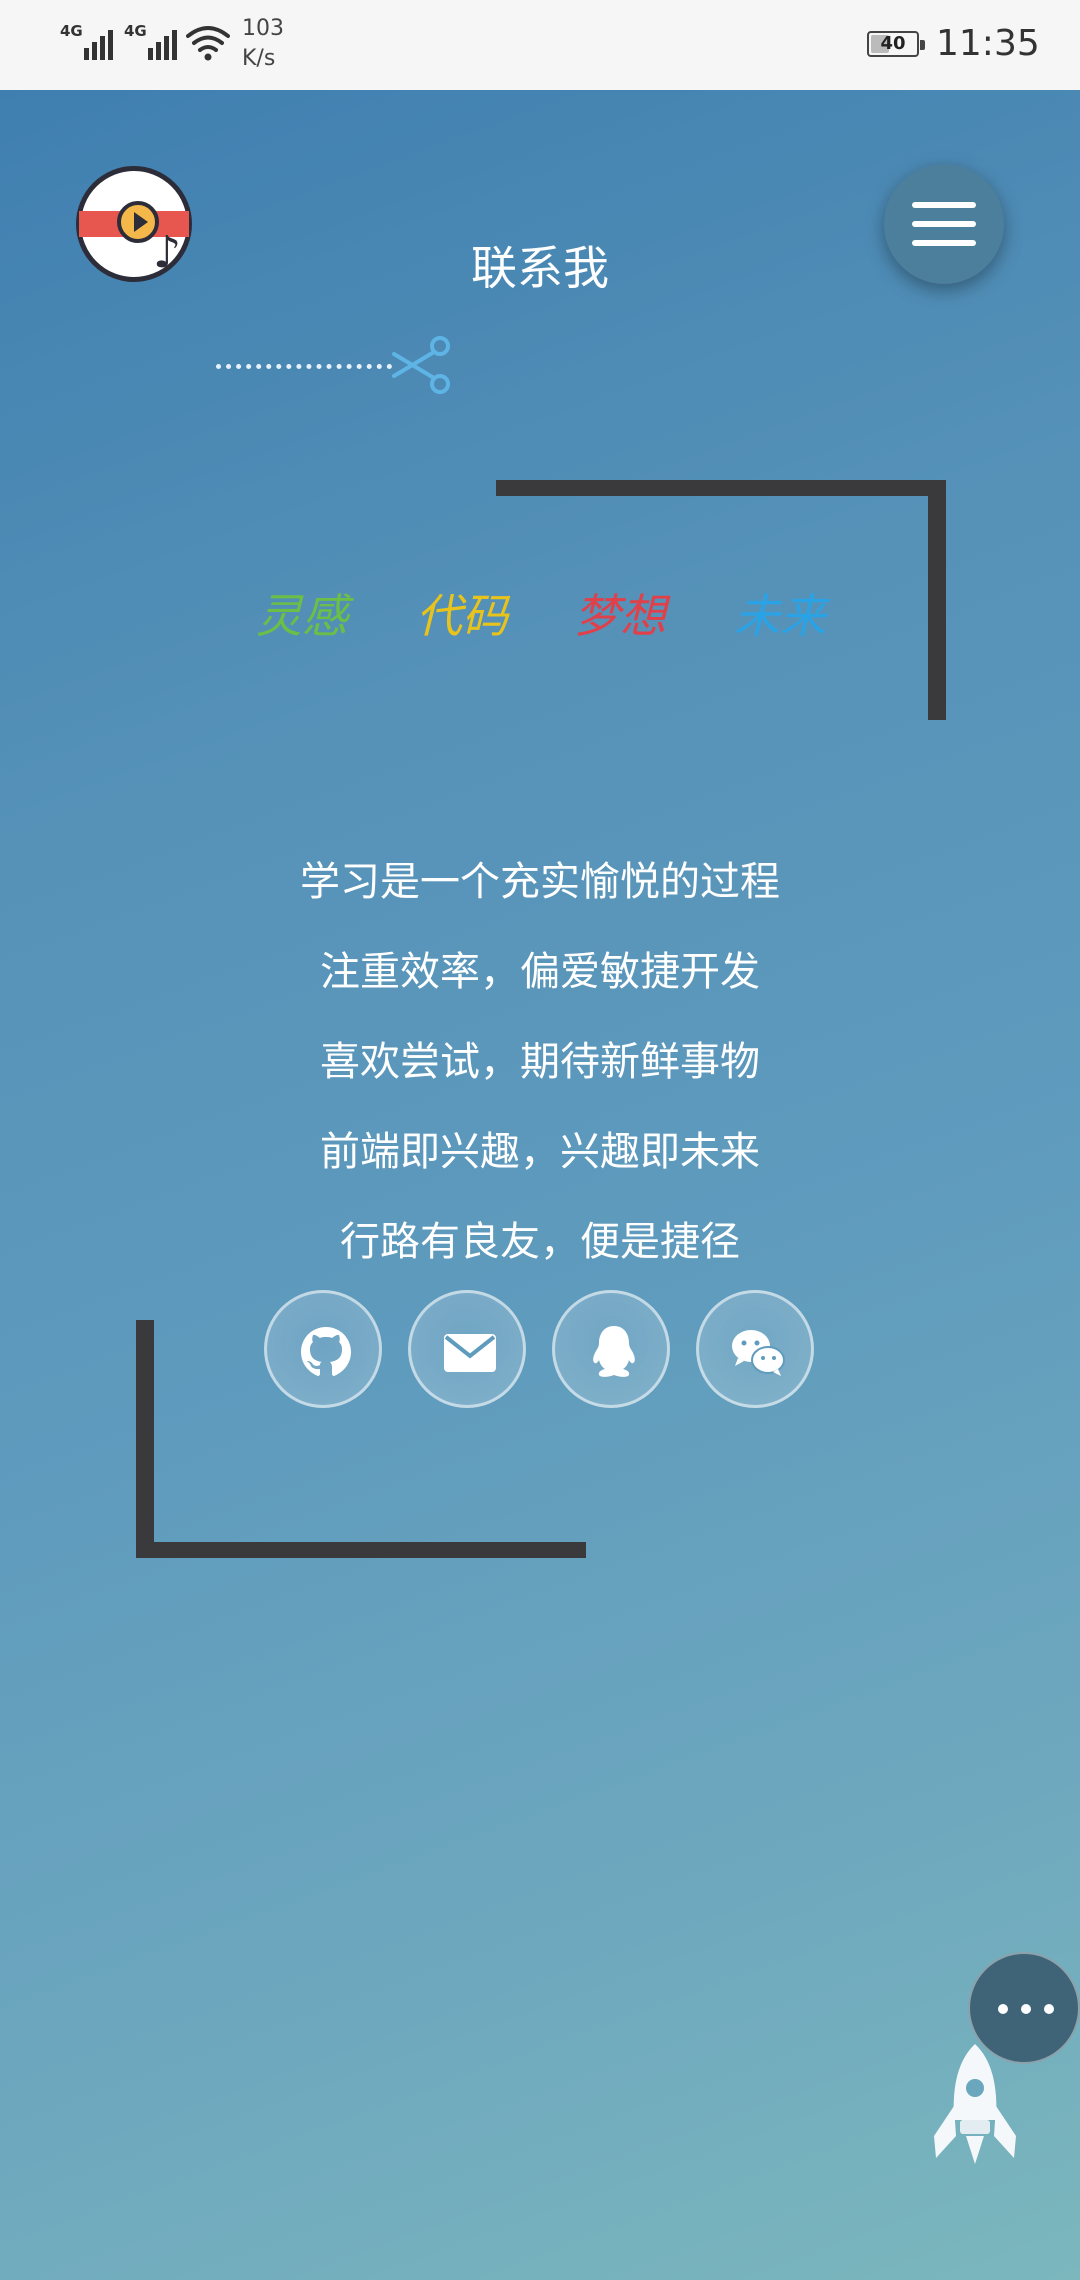  What do you see at coordinates (151, 42) in the screenshot?
I see `cellular-signal-icon-2: 4G` at bounding box center [151, 42].